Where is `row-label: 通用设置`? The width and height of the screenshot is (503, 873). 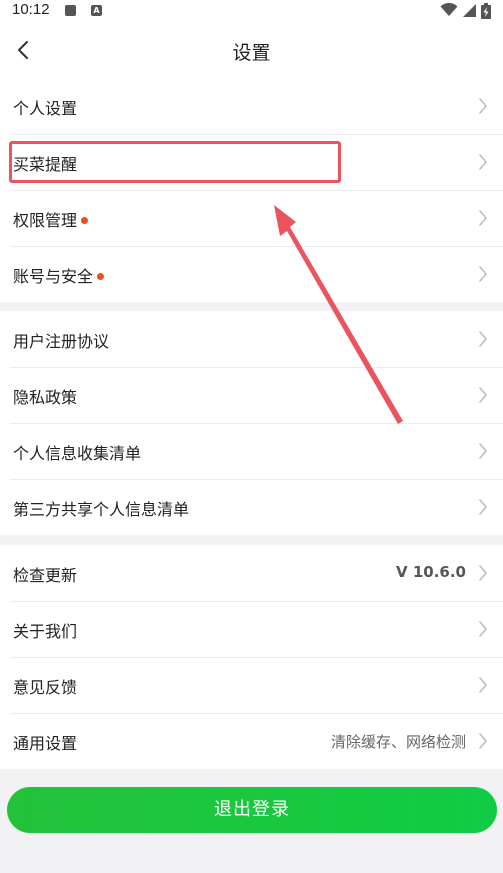 row-label: 通用设置 is located at coordinates (45, 743).